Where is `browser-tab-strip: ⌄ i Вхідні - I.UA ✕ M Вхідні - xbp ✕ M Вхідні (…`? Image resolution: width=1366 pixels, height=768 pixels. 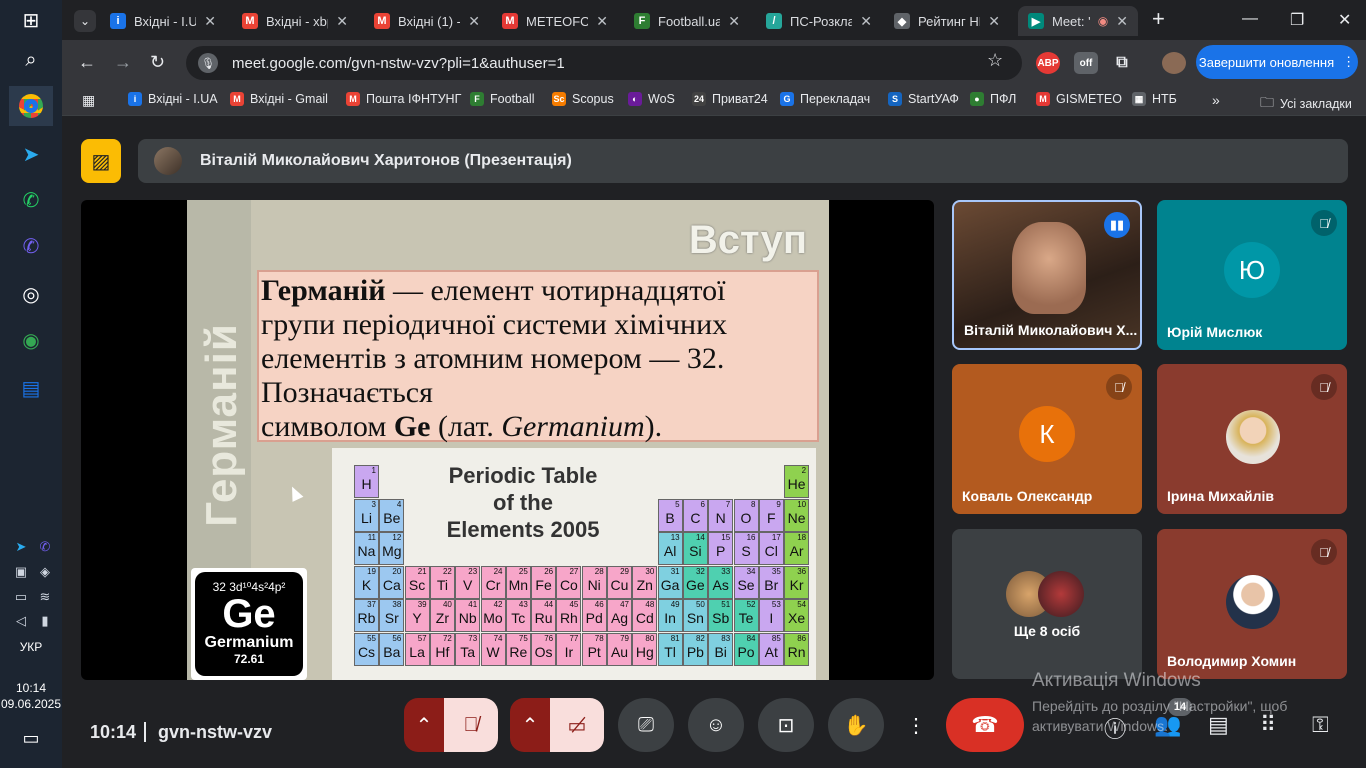
browser-tab-strip: ⌄ i Вхідні - I.UA ✕ M Вхідні - xbp ✕ M Вхідні (… is located at coordinates (714, 20).